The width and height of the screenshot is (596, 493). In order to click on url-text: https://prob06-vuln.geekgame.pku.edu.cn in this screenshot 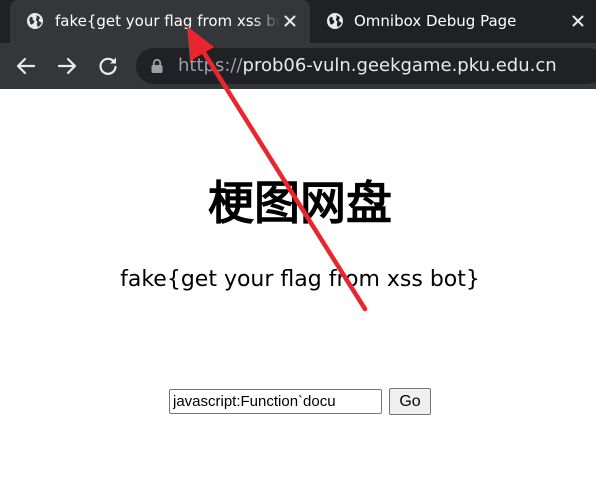, I will do `click(367, 66)`.